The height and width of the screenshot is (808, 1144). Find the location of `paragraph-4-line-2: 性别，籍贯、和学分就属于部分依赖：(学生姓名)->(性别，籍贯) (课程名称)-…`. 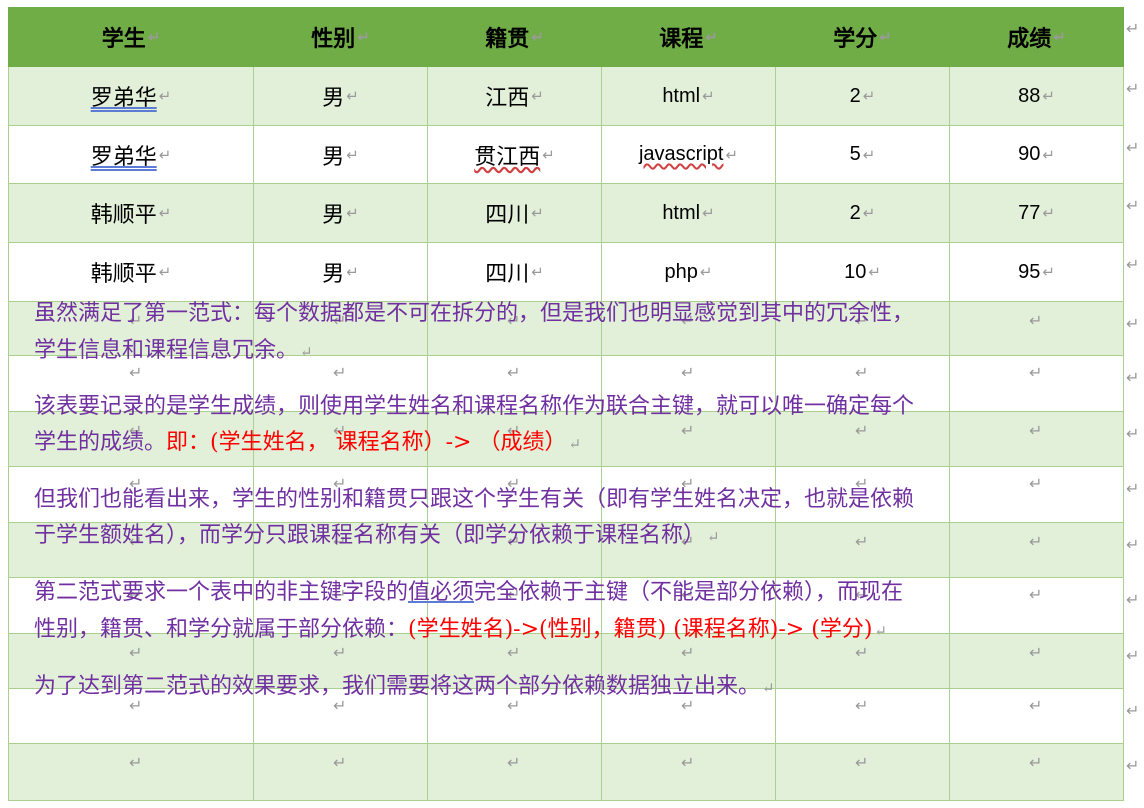

paragraph-4-line-2: 性别，籍贯、和学分就属于部分依赖：(学生姓名)->(性别，籍贯) (课程名称)-… is located at coordinates (460, 629).